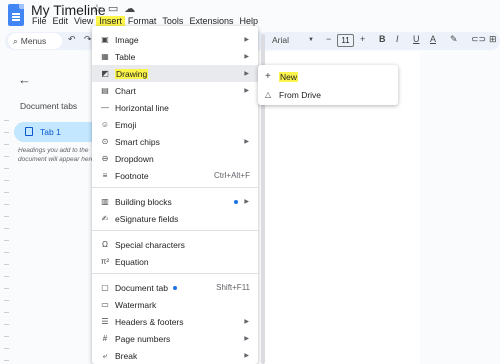  I want to click on pi-icon: π², so click(105, 261).